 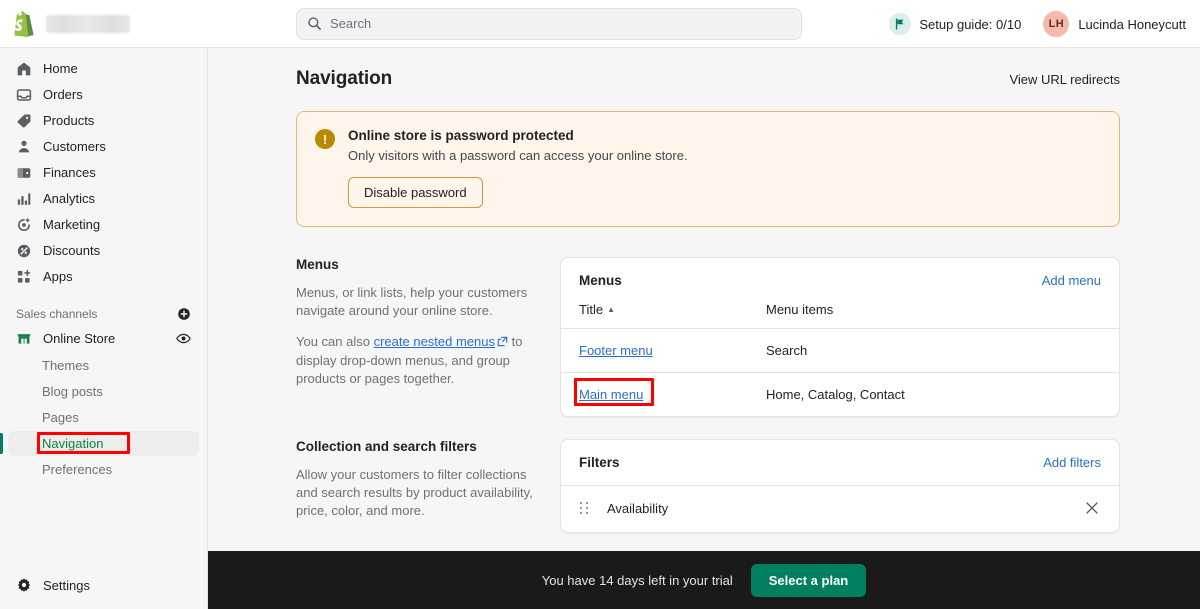 I want to click on sidebar-item-customers: Customers, so click(x=103, y=146).